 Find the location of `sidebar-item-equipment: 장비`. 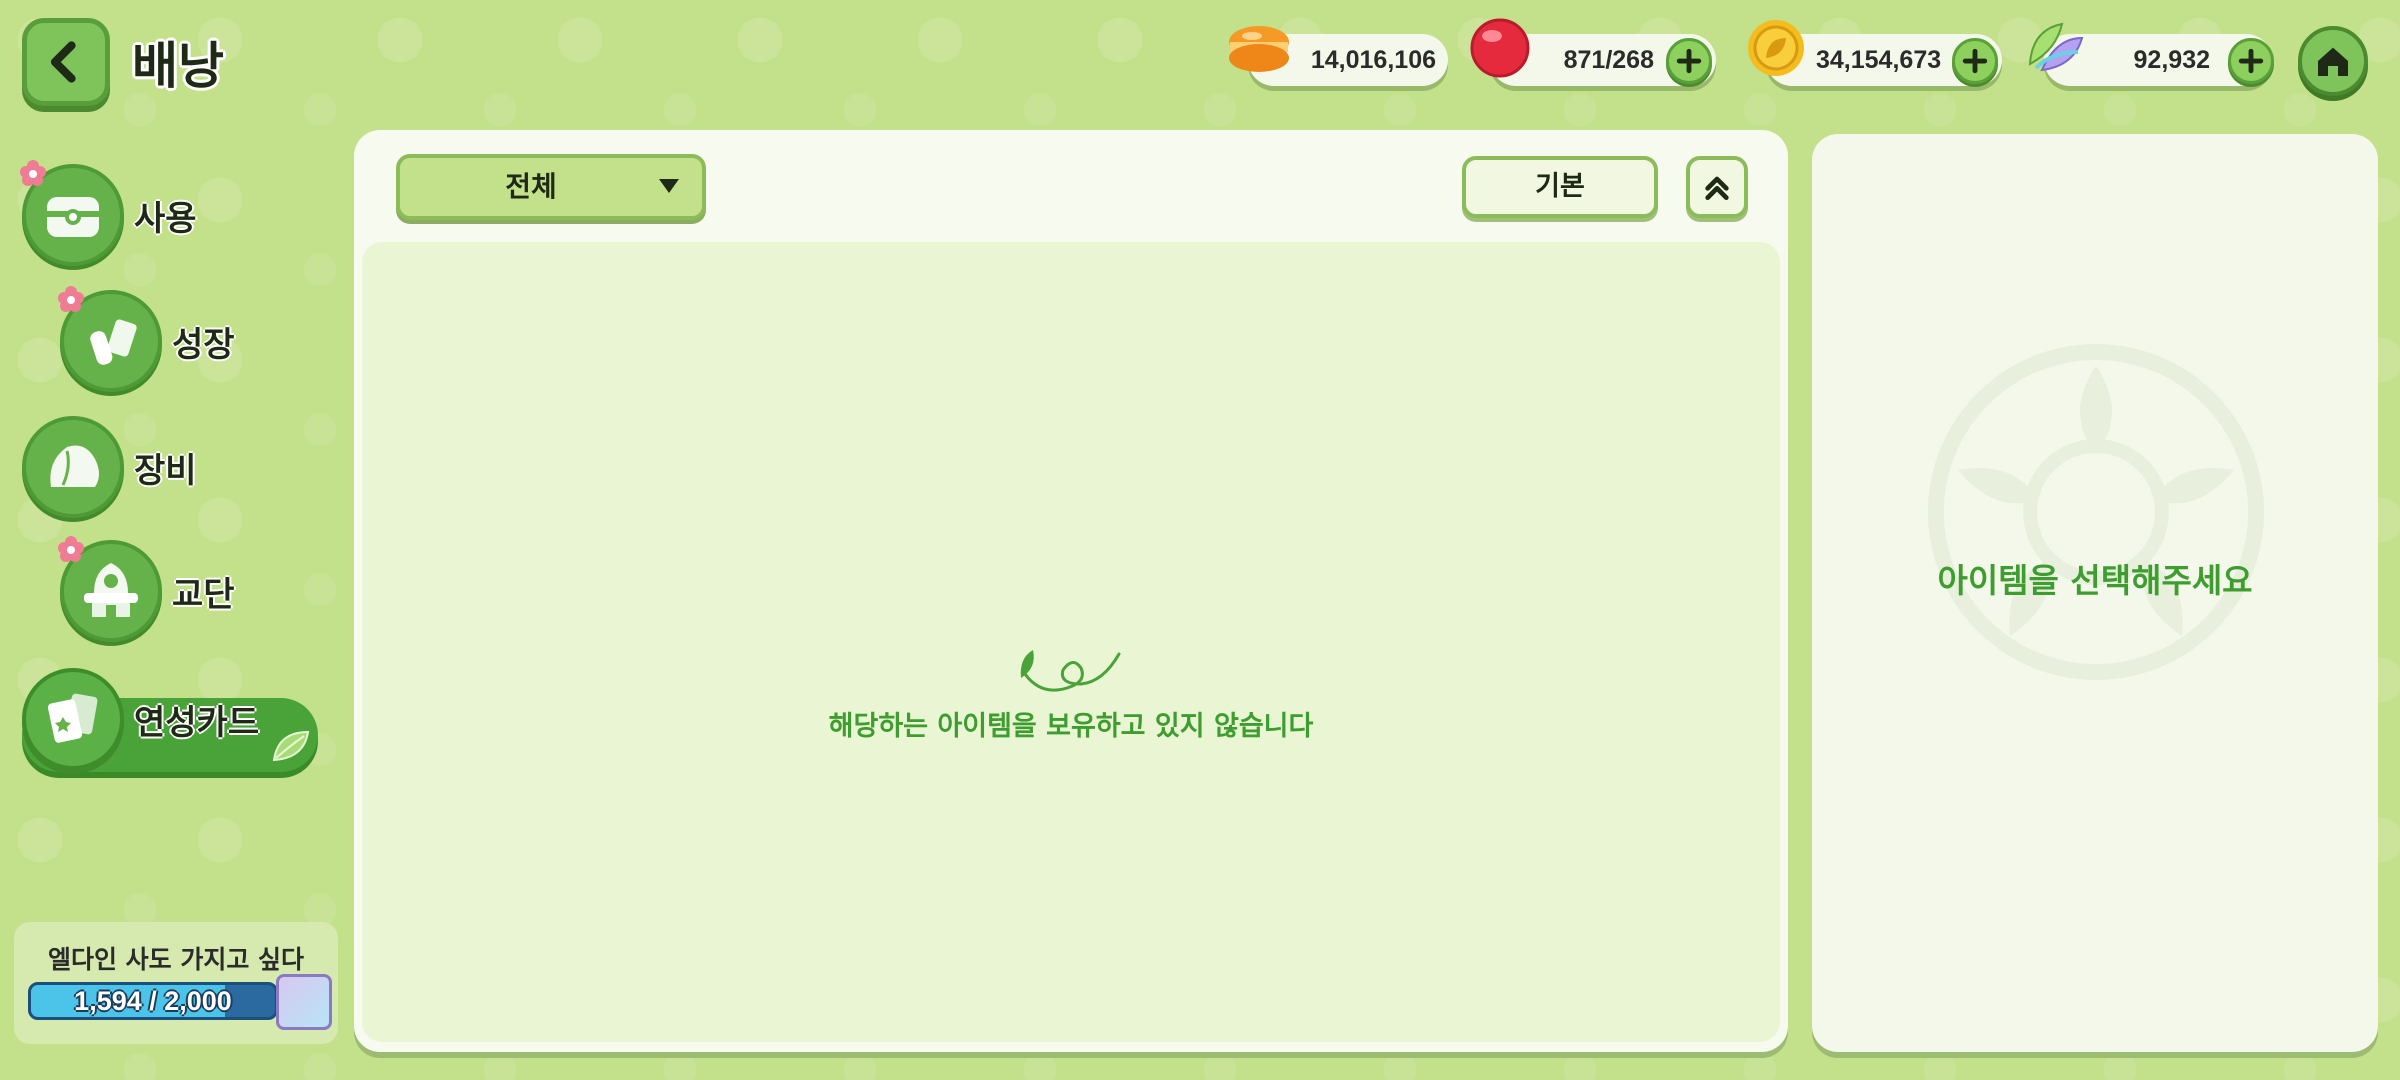

sidebar-item-equipment: 장비 is located at coordinates (109, 467).